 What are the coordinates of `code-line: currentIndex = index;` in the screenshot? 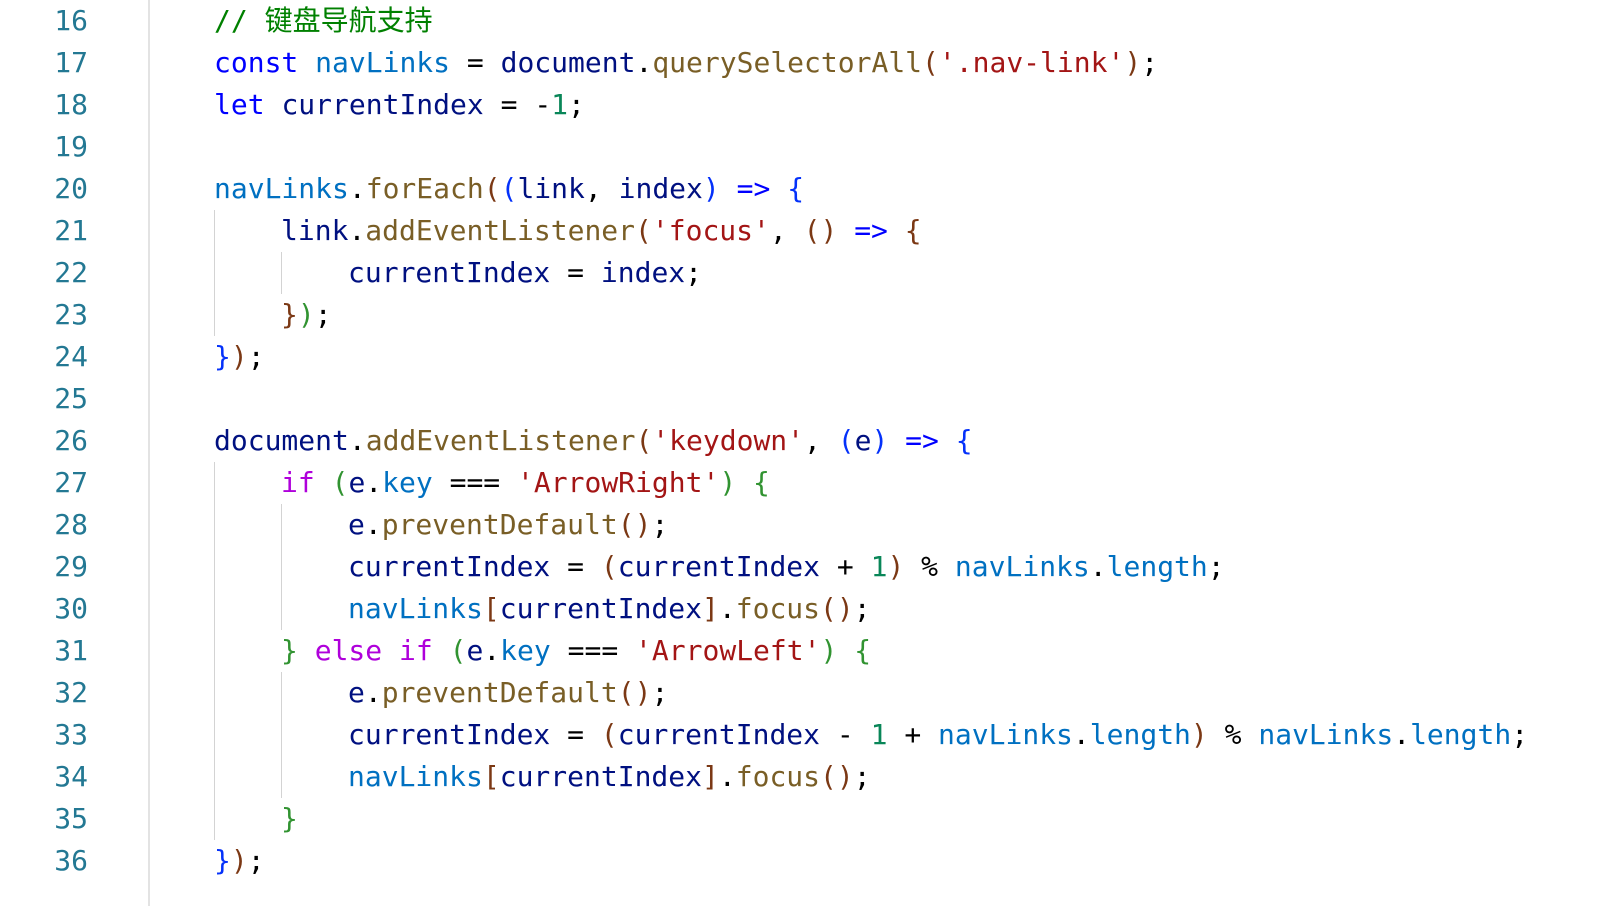 It's located at (525, 273).